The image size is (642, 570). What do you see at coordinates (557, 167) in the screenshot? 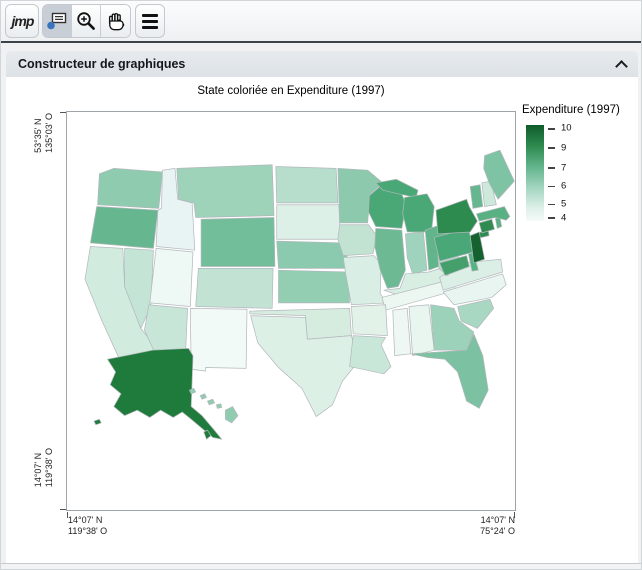
I see `legend-tick: 7` at bounding box center [557, 167].